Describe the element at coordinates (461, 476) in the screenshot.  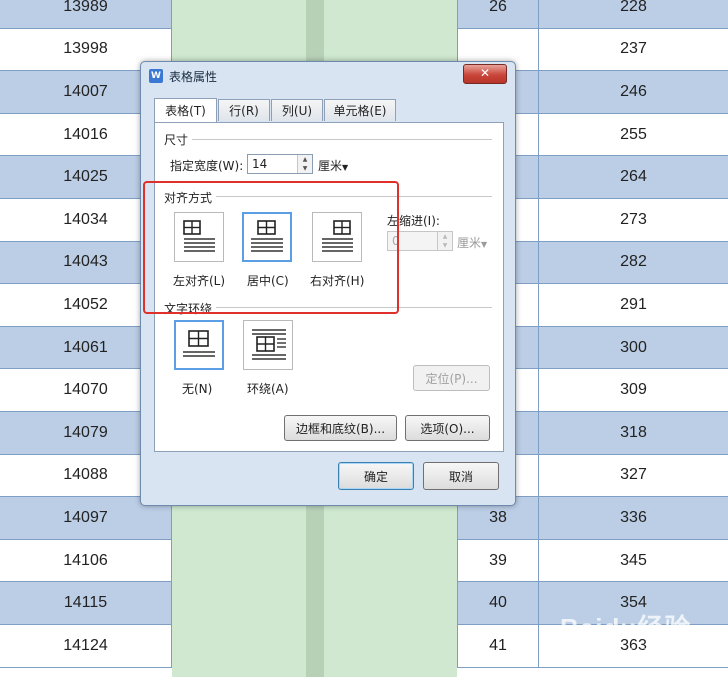
I see `cancel-button: 取消` at that location.